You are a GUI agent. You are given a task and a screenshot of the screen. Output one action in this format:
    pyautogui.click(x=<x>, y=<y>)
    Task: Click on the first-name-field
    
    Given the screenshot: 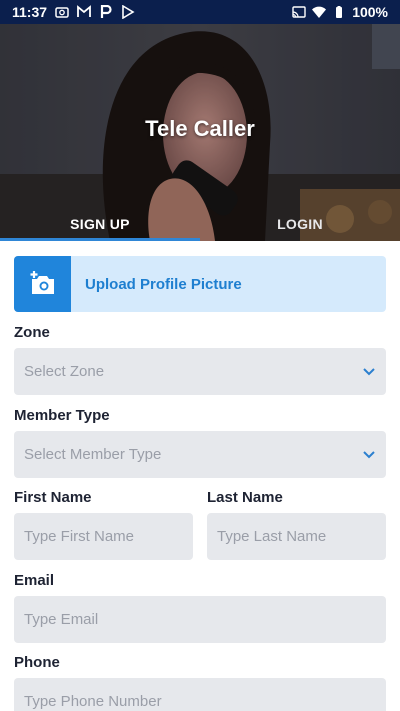 What is the action you would take?
    pyautogui.click(x=103, y=536)
    